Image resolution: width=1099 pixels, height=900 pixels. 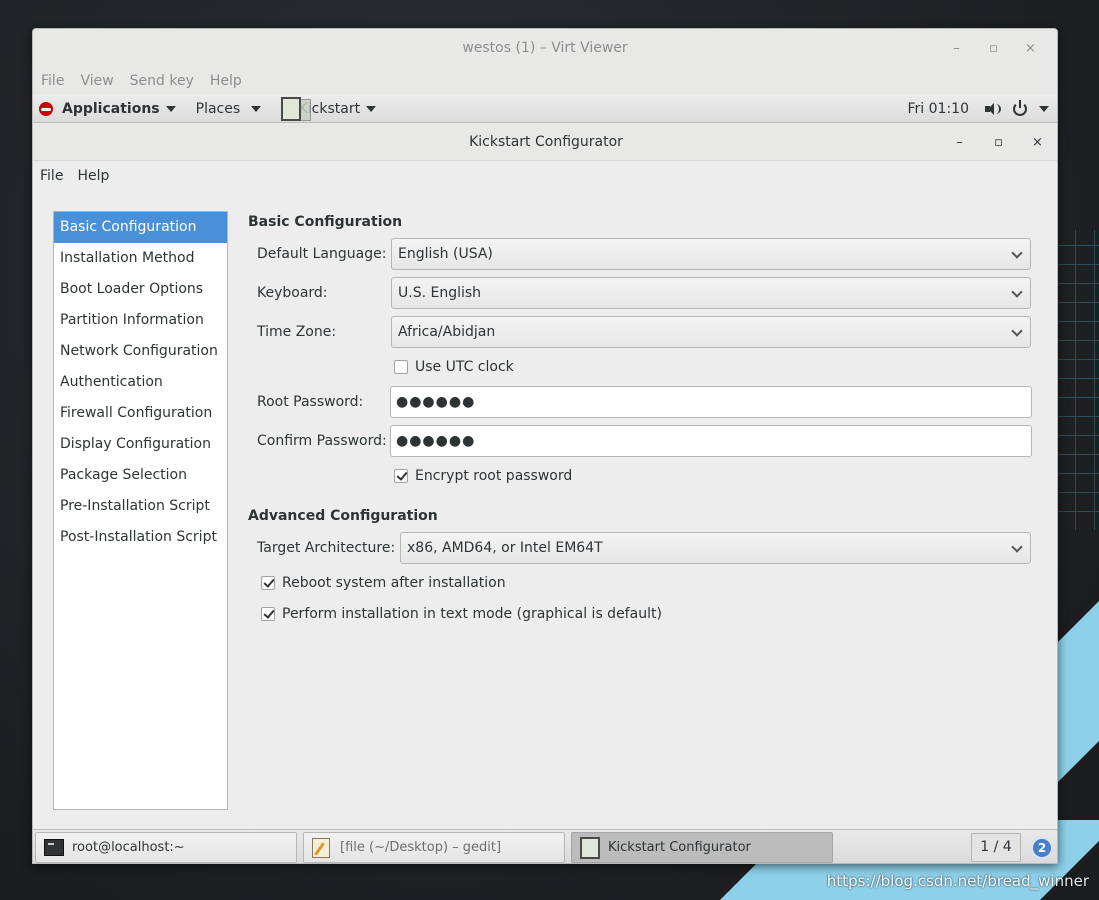 I want to click on workspace-indicator: 1 / 4, so click(x=996, y=847).